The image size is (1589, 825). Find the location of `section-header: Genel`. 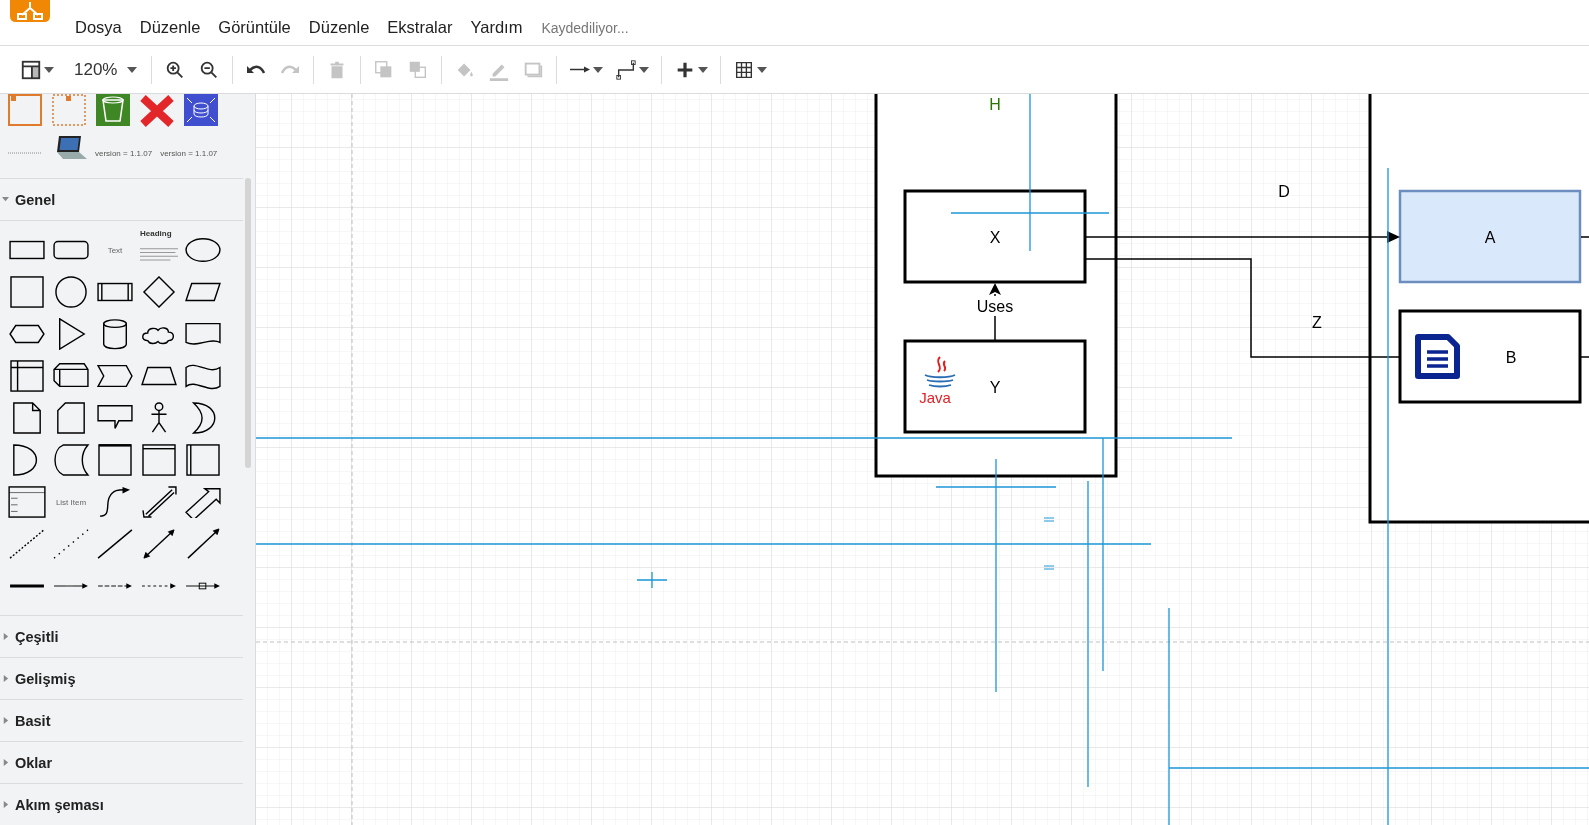

section-header: Genel is located at coordinates (121, 200).